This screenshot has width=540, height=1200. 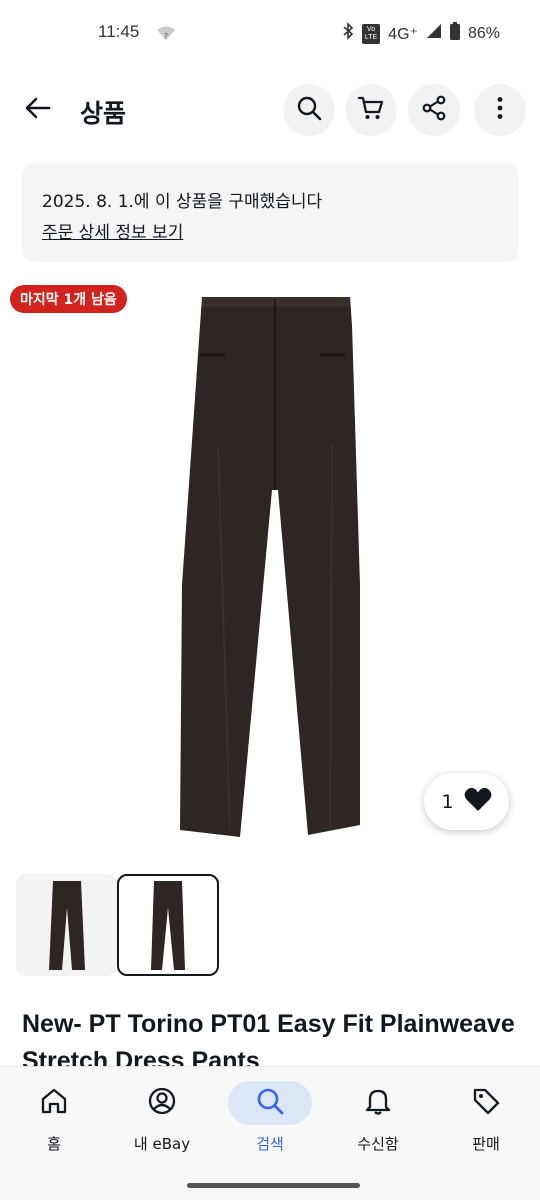 I want to click on gesture-handle, so click(x=273, y=1185).